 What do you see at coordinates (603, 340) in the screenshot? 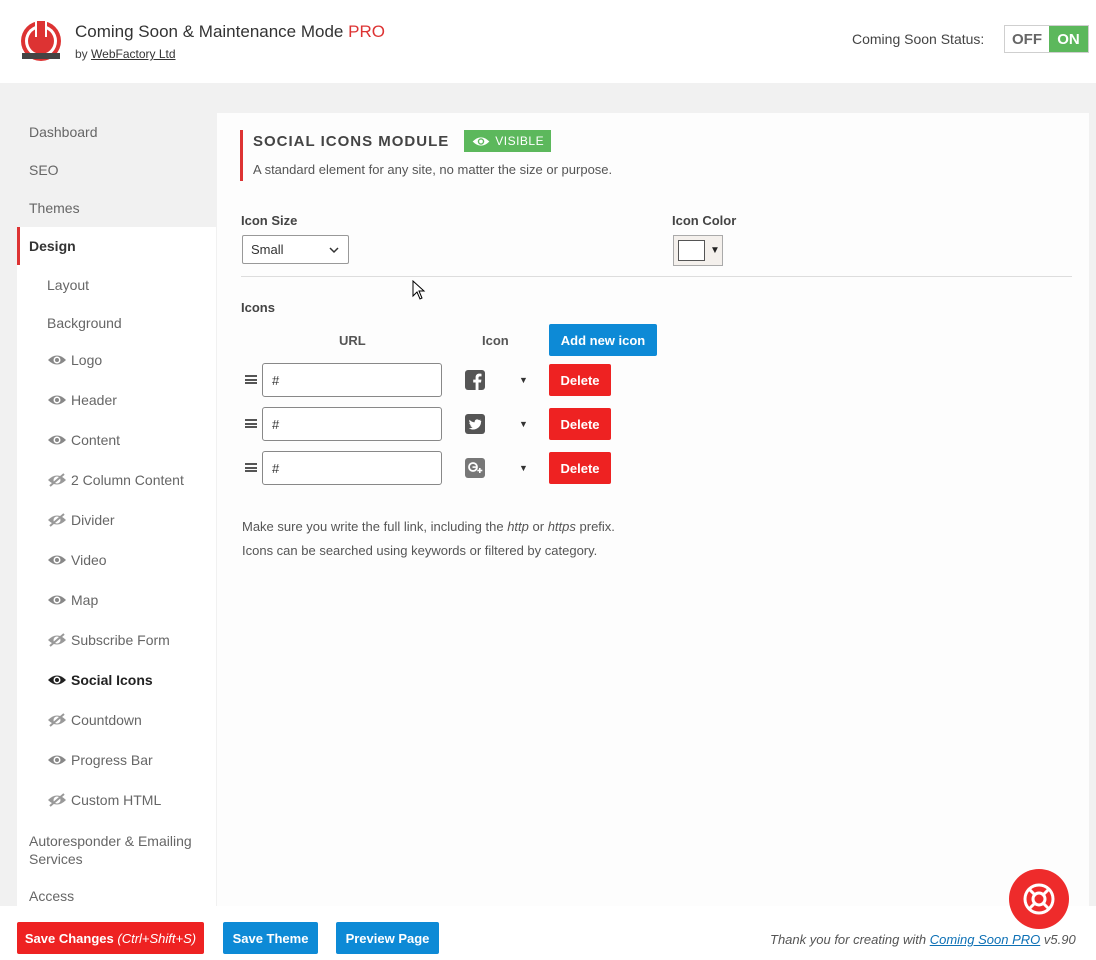
I see `add-new-icon-button: Add new icon` at bounding box center [603, 340].